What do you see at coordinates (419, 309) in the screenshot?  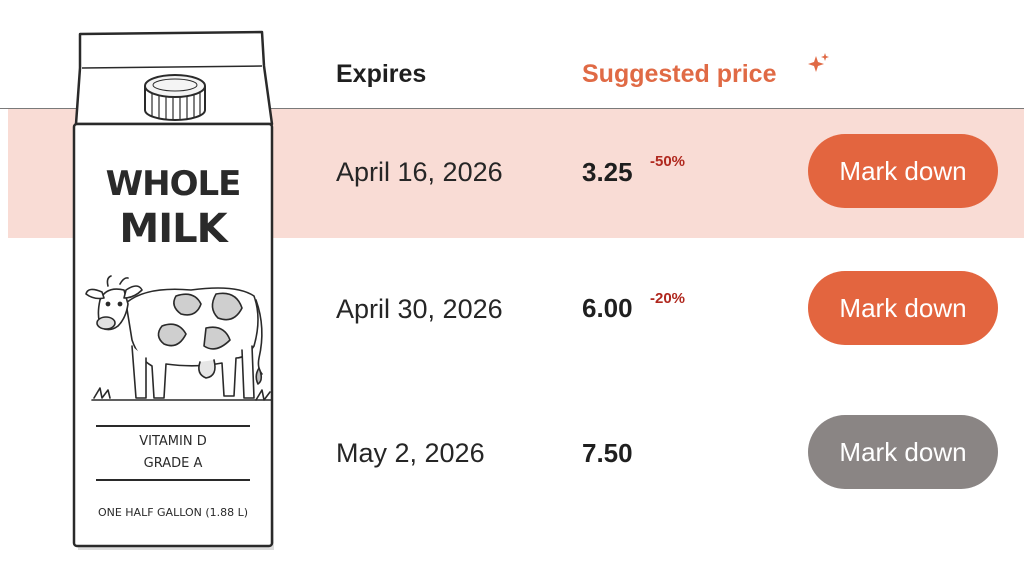 I see `expiry-date: April 30, 2026` at bounding box center [419, 309].